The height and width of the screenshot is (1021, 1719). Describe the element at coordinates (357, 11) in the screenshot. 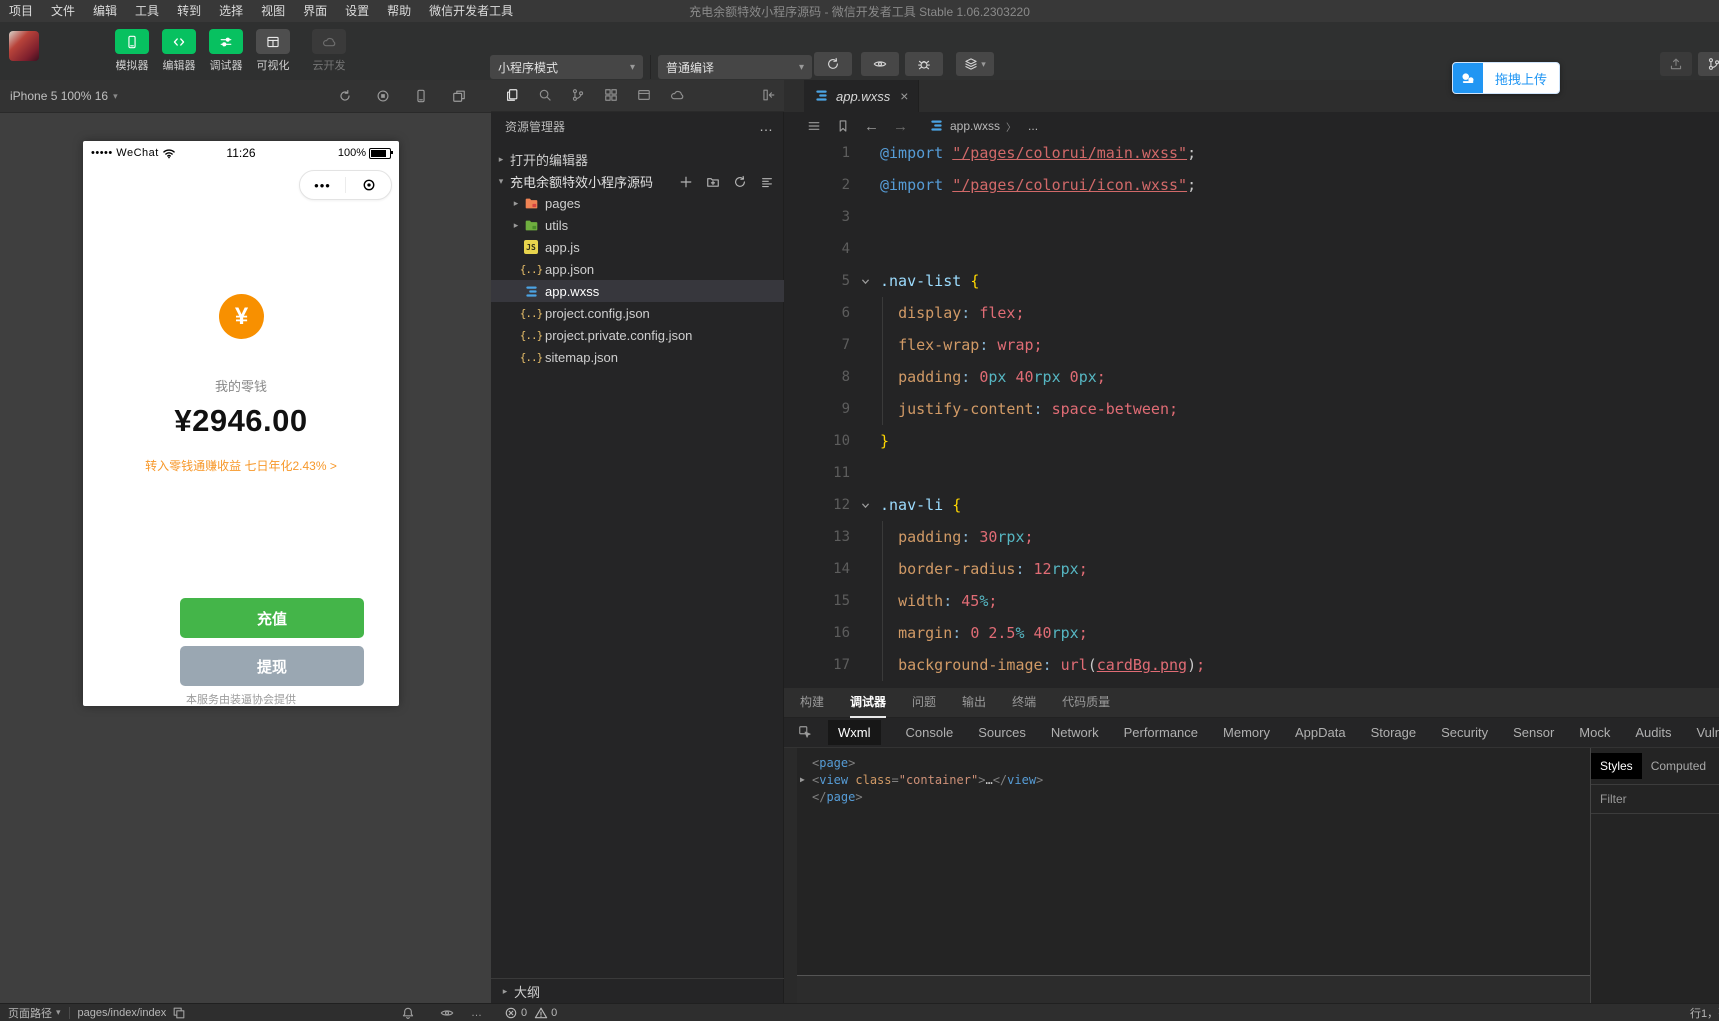

I see `menu-item: 设置` at that location.